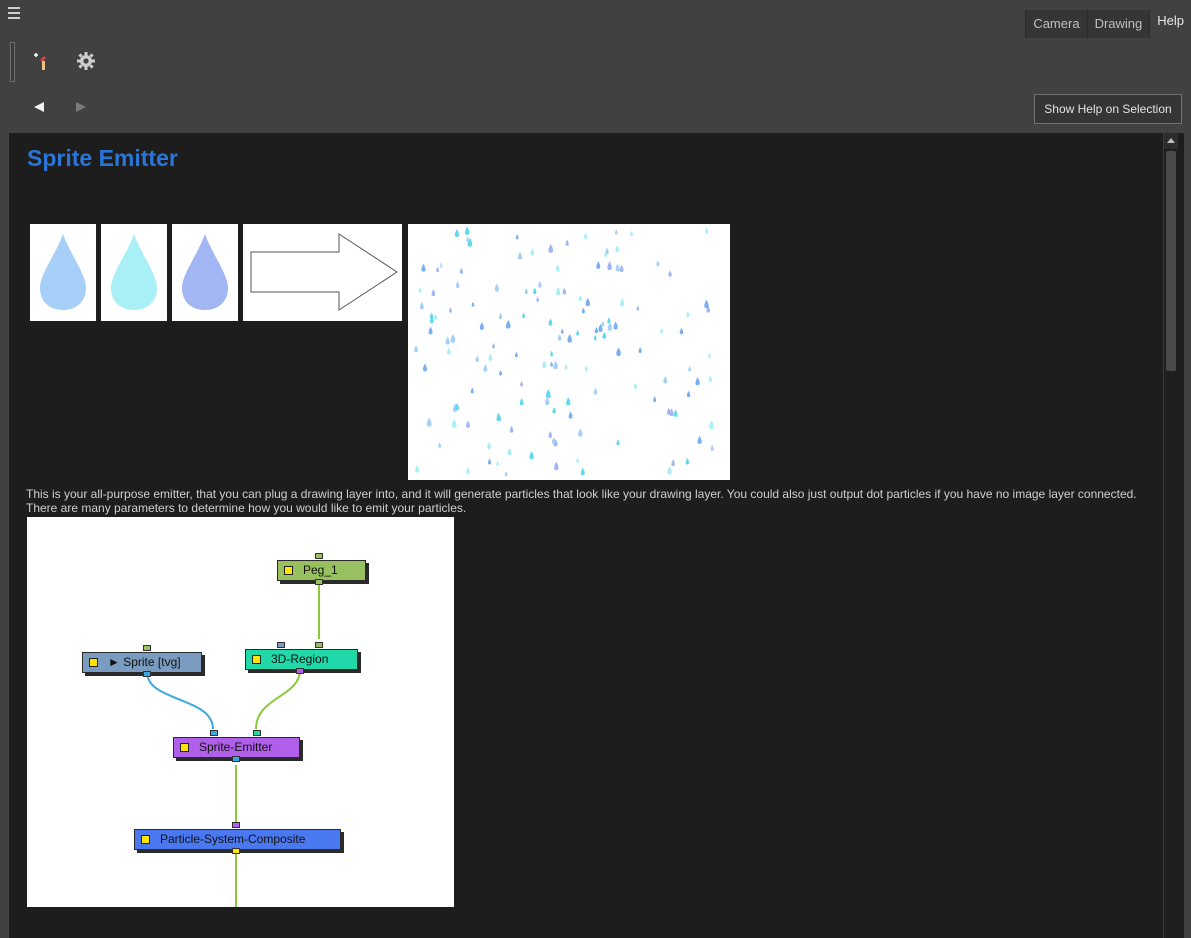 The height and width of the screenshot is (938, 1191). What do you see at coordinates (1171, 261) in the screenshot?
I see `scroll-thumb` at bounding box center [1171, 261].